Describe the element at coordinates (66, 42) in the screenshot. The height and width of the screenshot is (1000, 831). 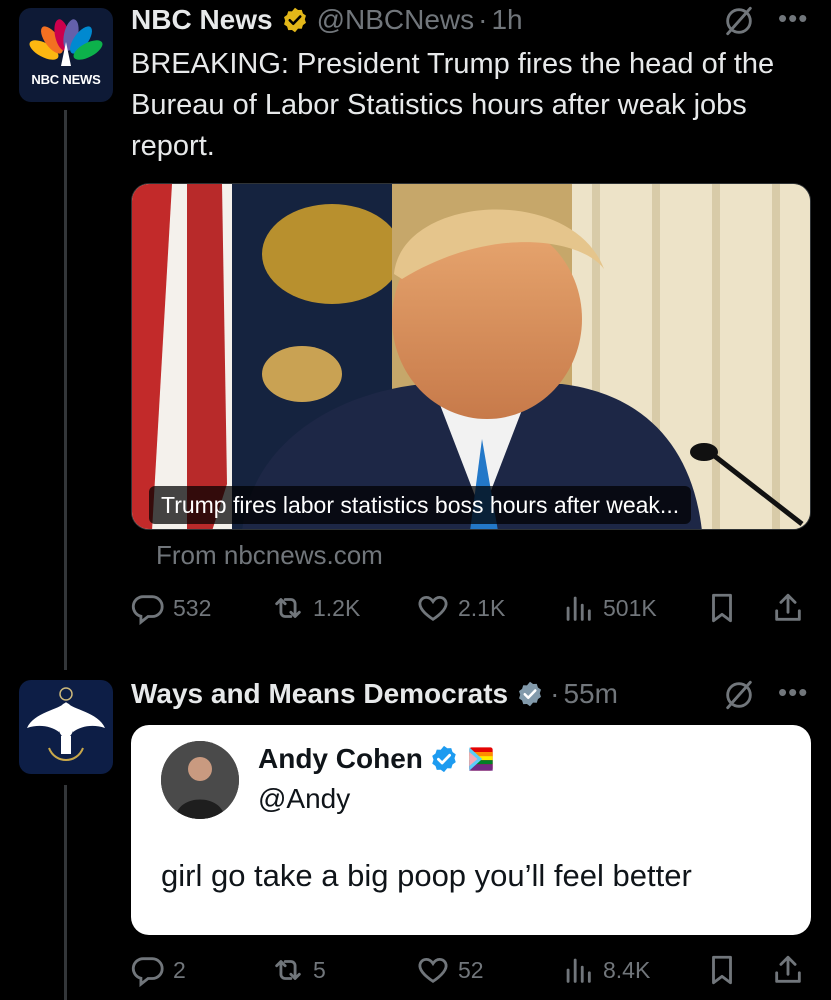
I see `nbc-peacock-icon` at that location.